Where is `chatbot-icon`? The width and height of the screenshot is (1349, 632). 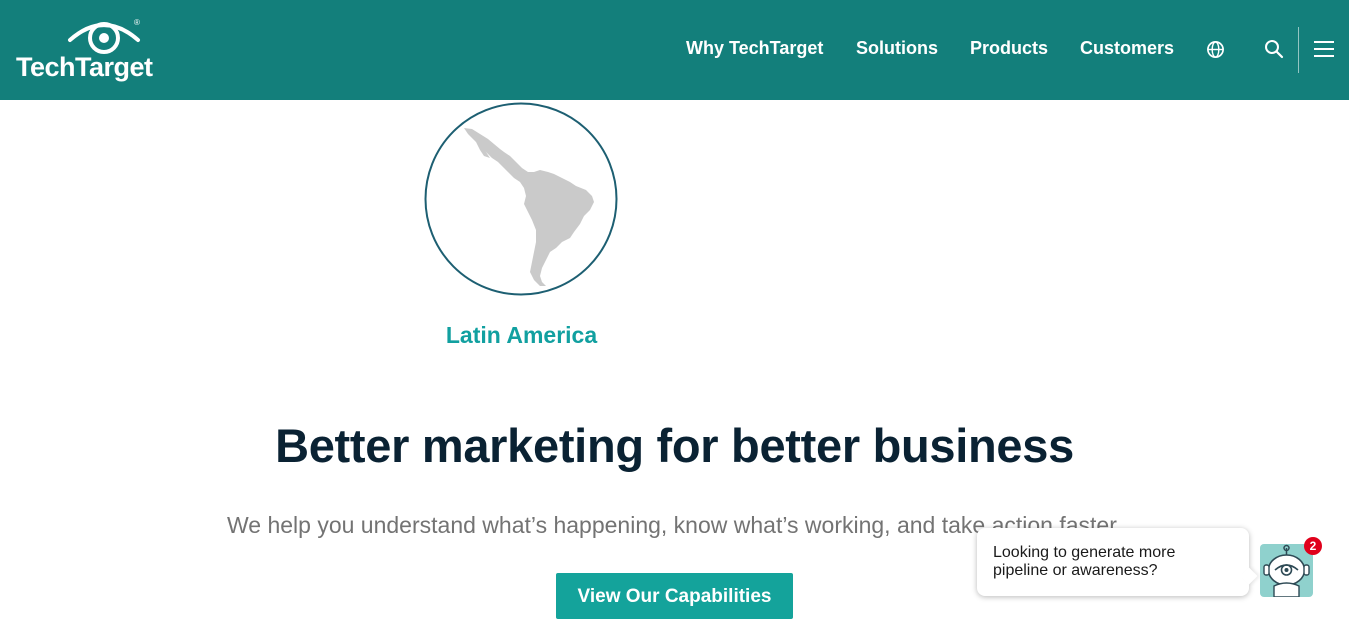
chatbot-icon is located at coordinates (1286, 570).